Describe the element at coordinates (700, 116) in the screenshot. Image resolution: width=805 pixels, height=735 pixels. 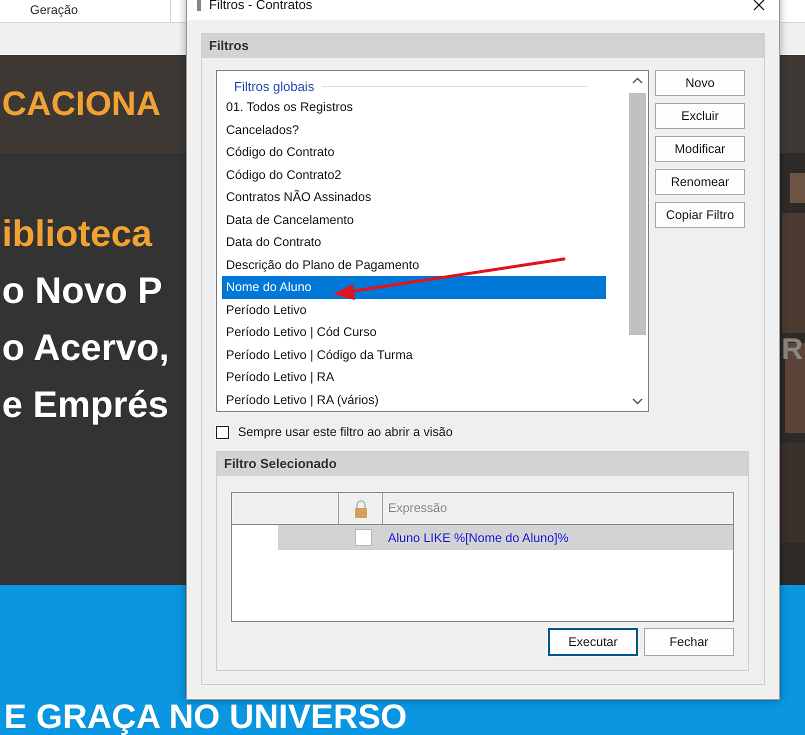
I see `filter-button: Excluir` at that location.